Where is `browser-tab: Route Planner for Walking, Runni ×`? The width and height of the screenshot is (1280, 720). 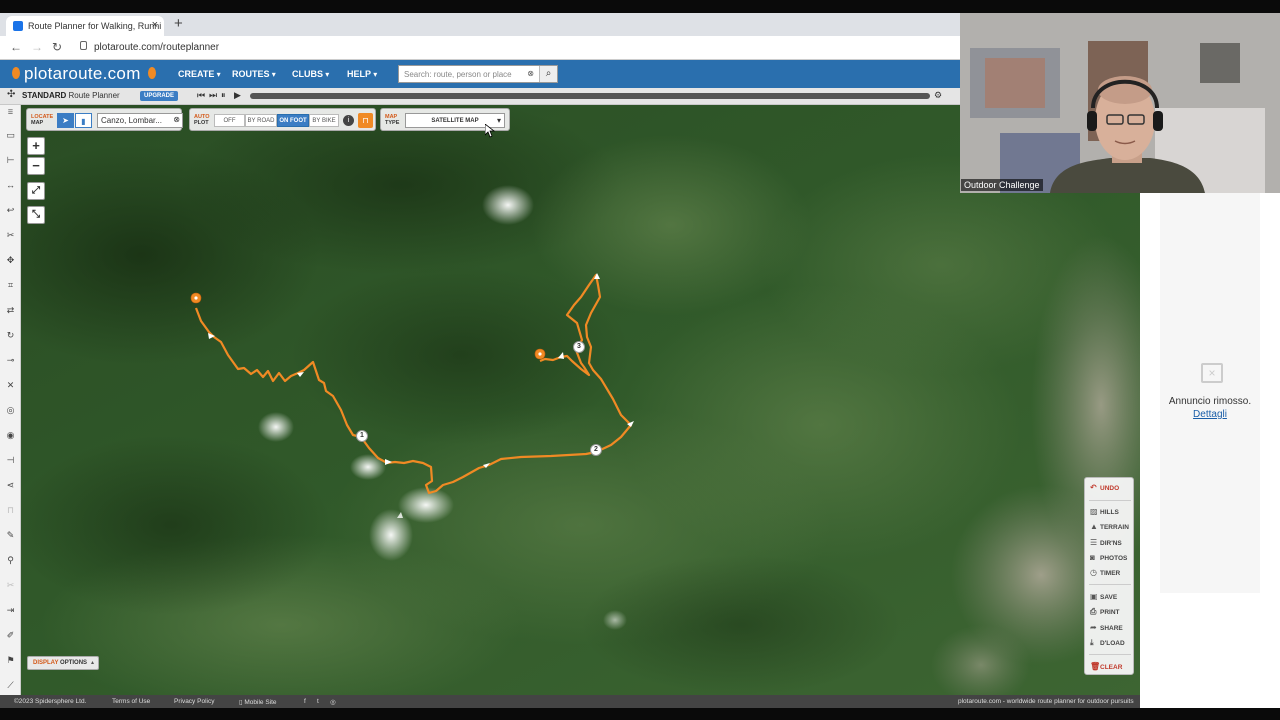
browser-tab: Route Planner for Walking, Runni × is located at coordinates (85, 26).